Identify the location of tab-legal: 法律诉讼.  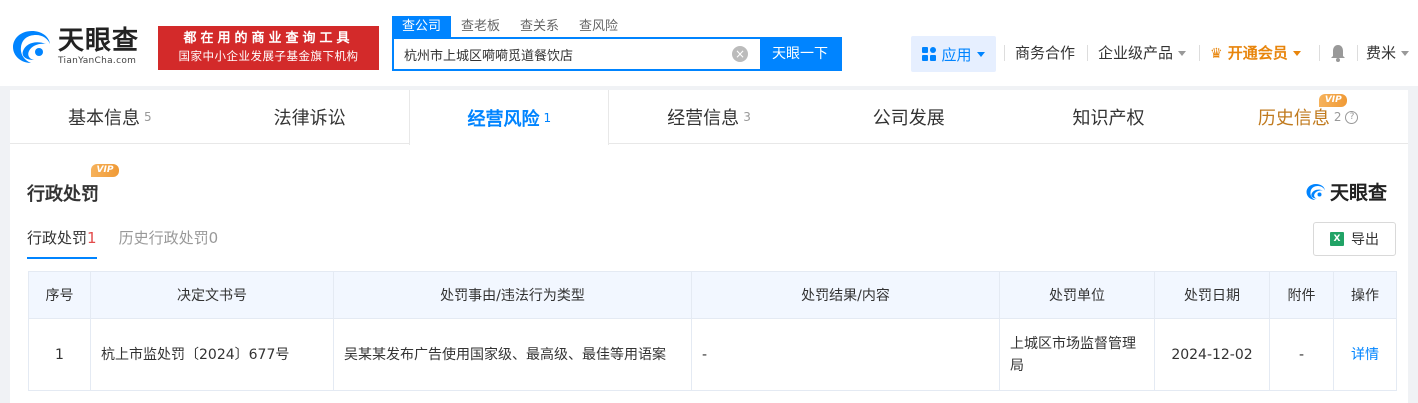
(310, 117).